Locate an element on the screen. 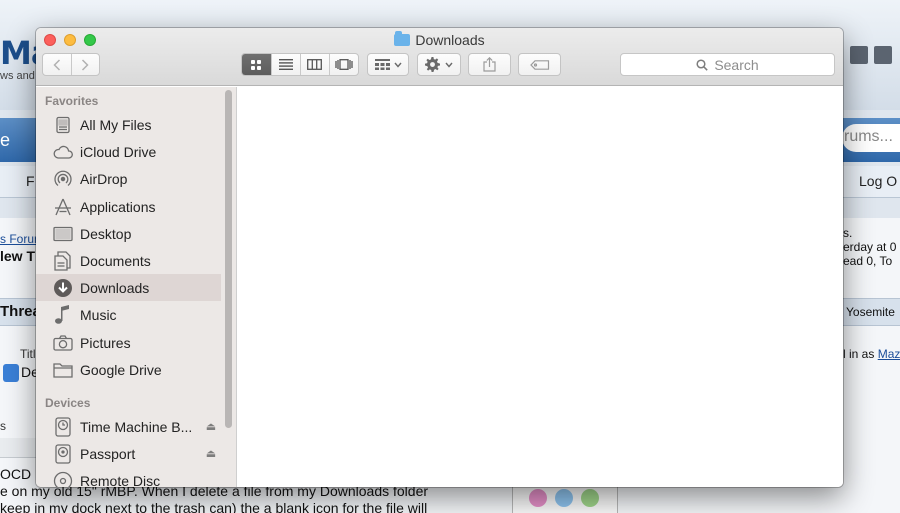  arrange-button is located at coordinates (388, 64).